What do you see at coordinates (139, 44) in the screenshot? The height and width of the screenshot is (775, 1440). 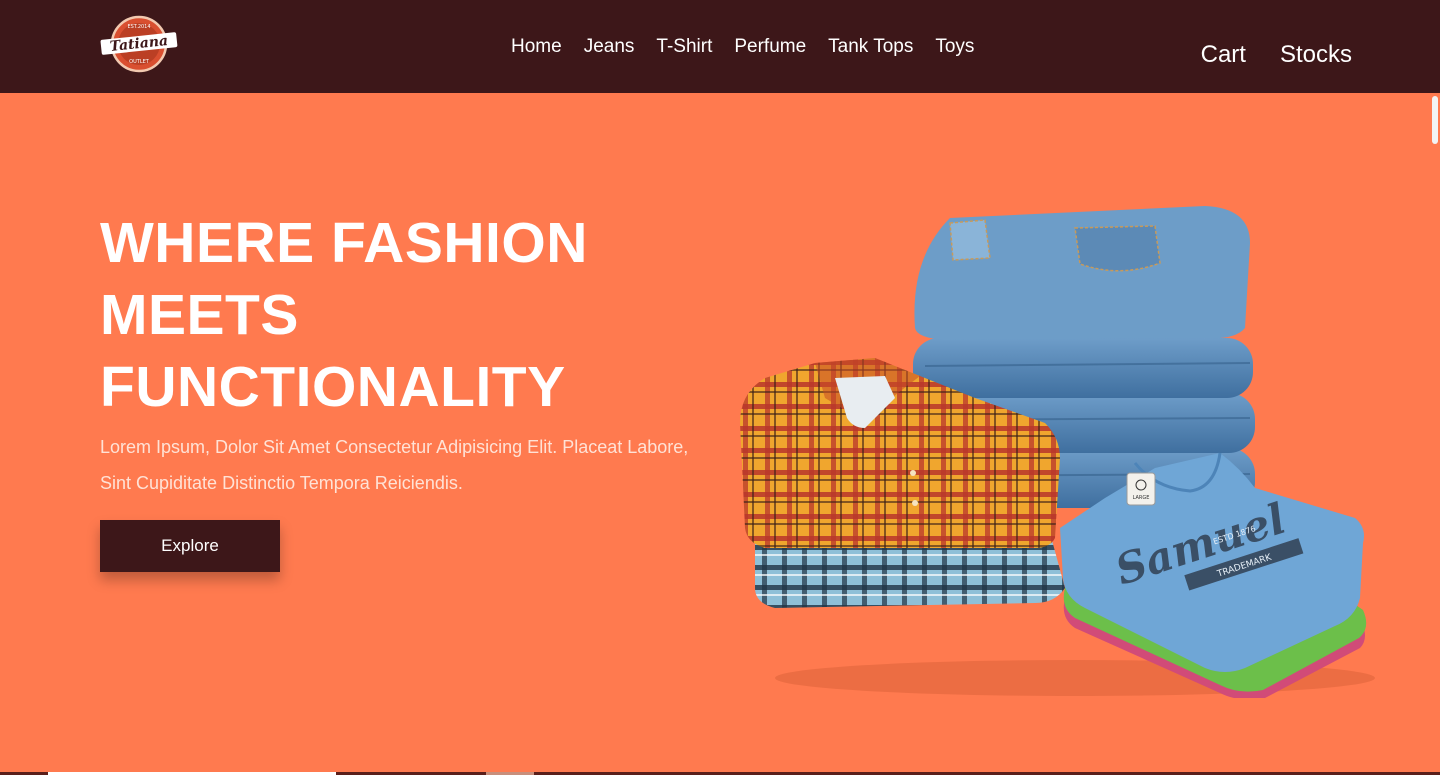 I see `tatiana-logo: Tatiana EST.2014 OUTLET` at bounding box center [139, 44].